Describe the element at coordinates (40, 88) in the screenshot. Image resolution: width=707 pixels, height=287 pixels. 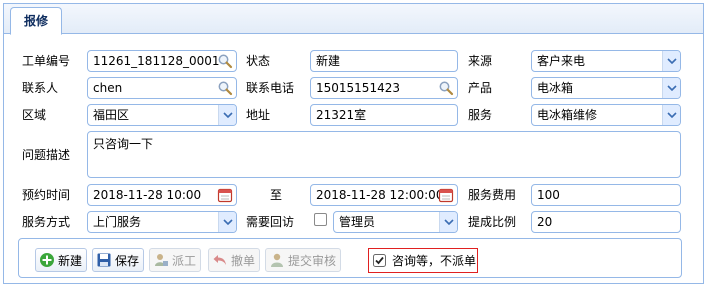
I see `contact-label: 联系人` at that location.